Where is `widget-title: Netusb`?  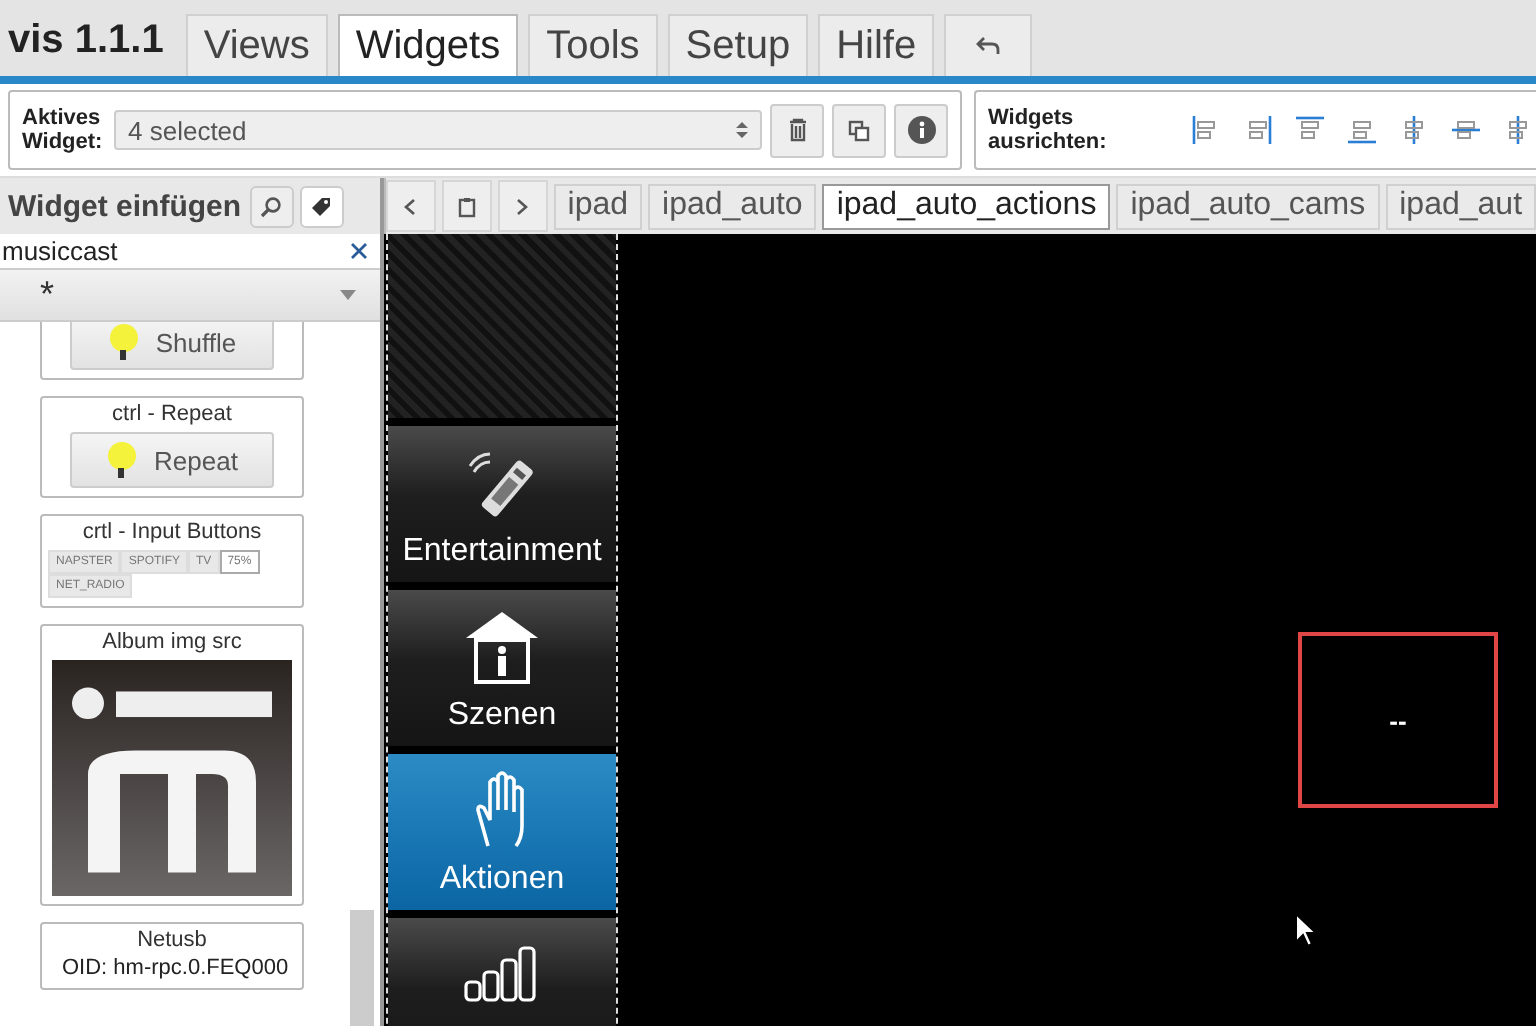
widget-title: Netusb is located at coordinates (172, 940).